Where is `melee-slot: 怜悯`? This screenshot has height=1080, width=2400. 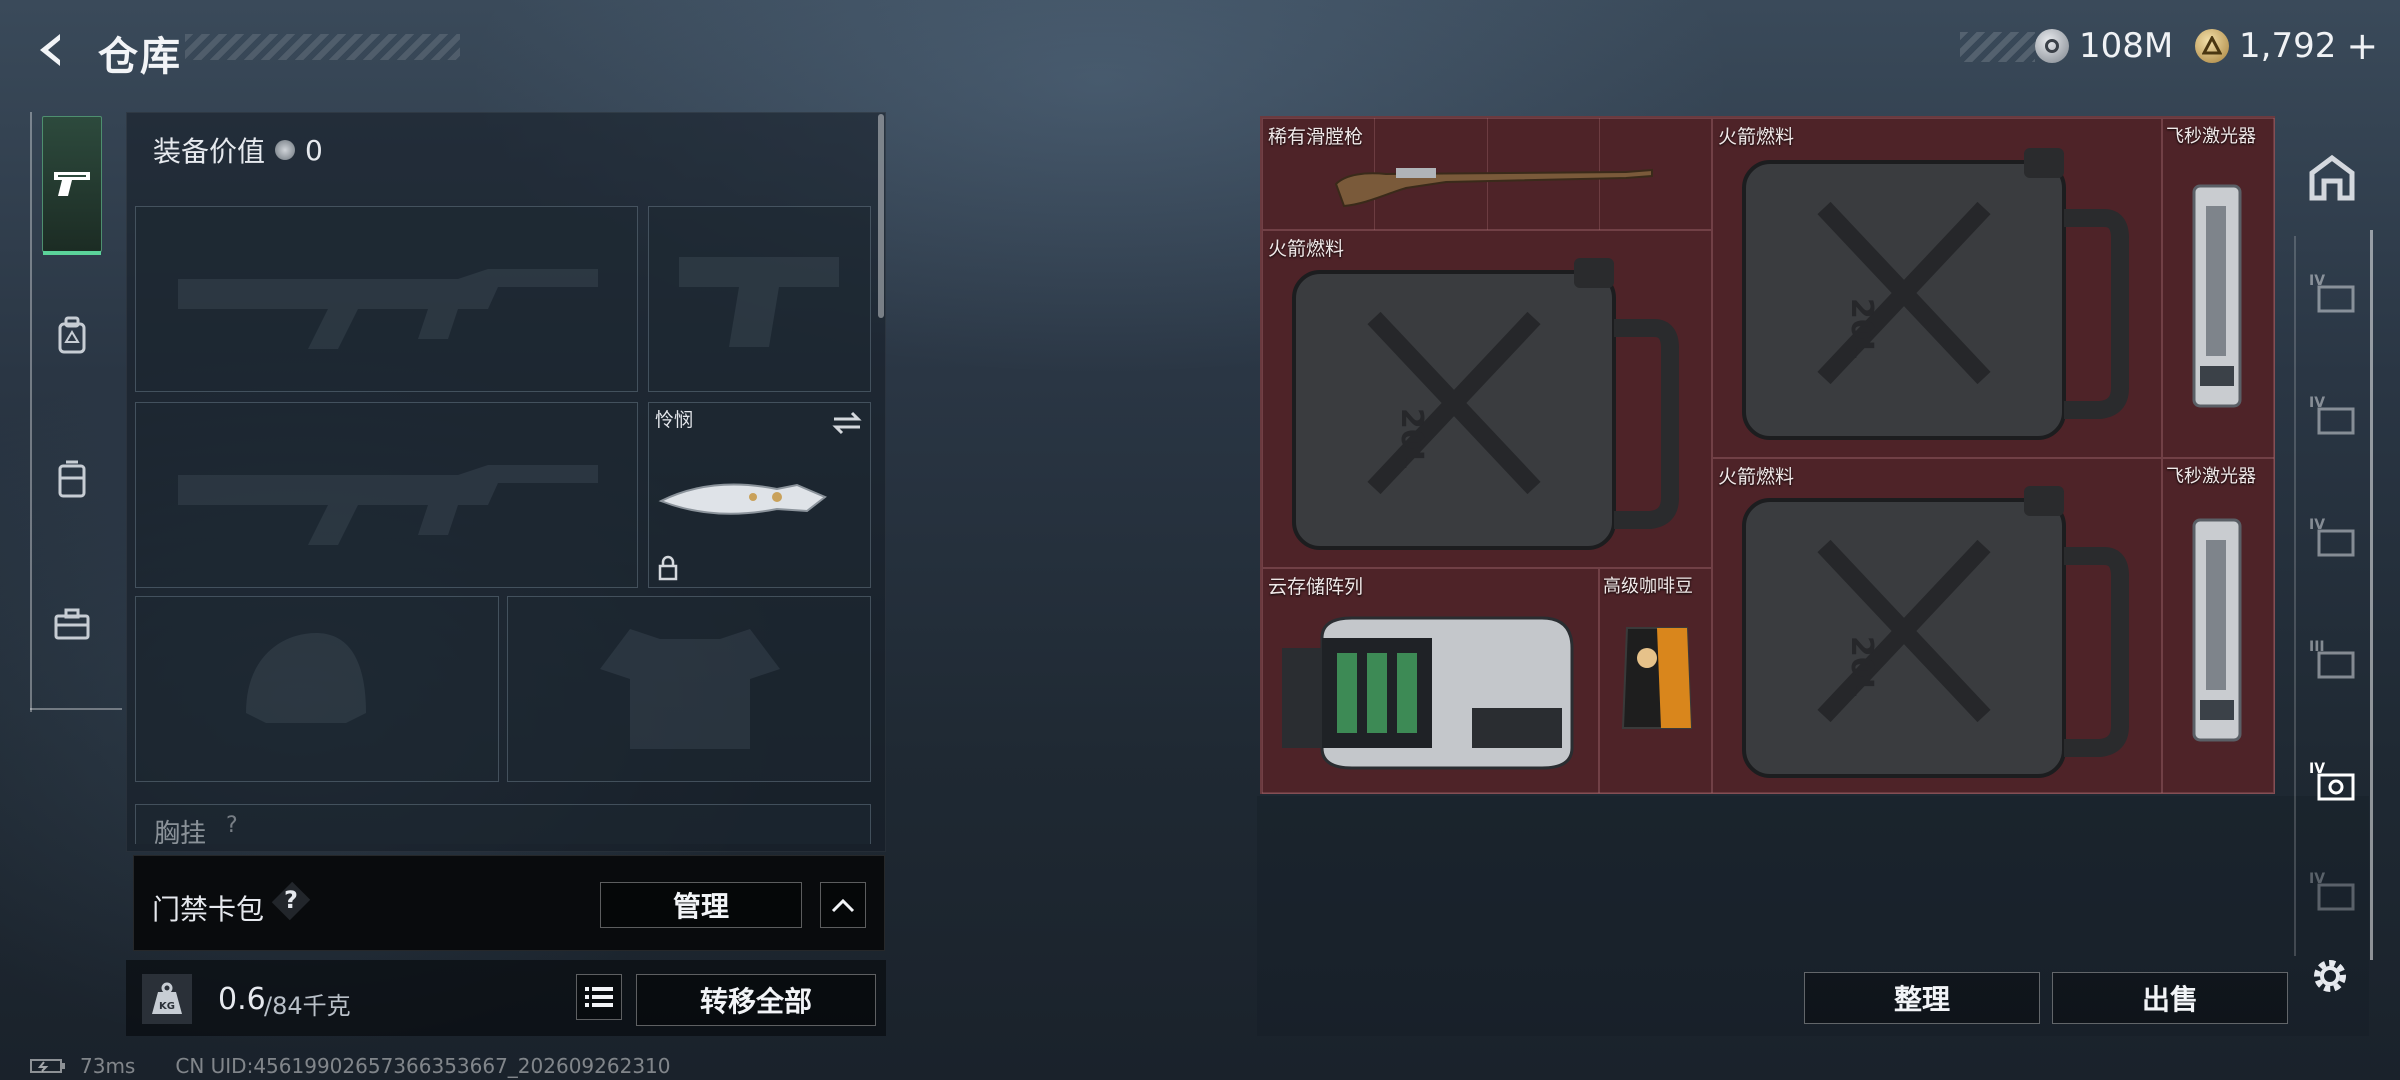 melee-slot: 怜悯 is located at coordinates (759, 495).